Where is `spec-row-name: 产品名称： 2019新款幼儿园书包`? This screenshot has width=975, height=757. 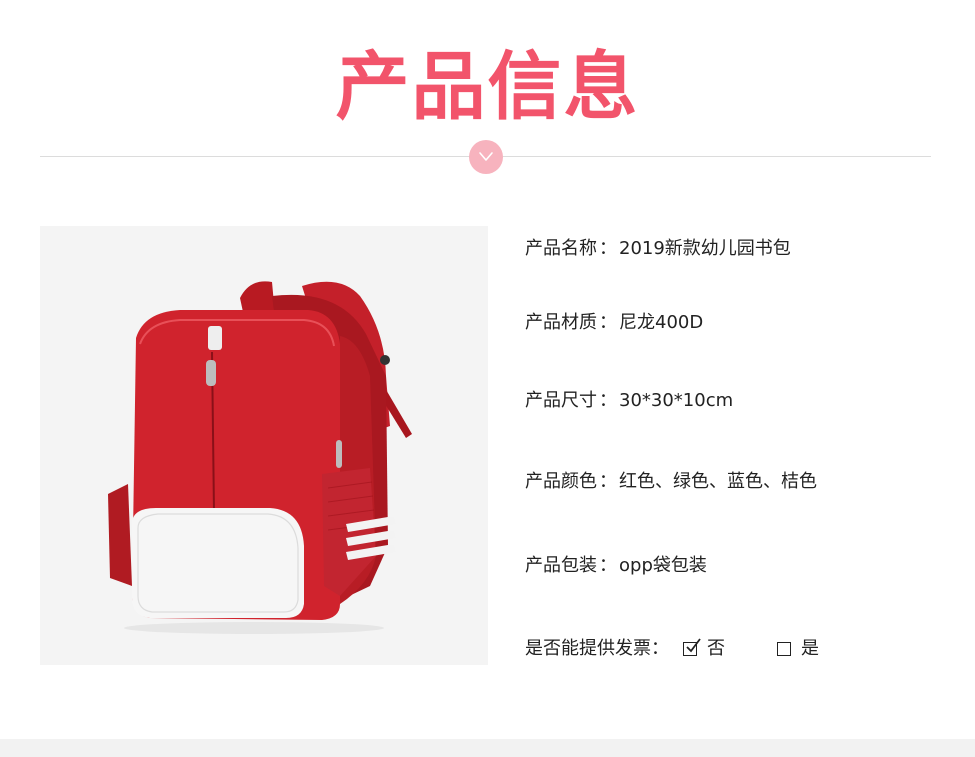 spec-row-name: 产品名称： 2019新款幼儿园书包 is located at coordinates (658, 249).